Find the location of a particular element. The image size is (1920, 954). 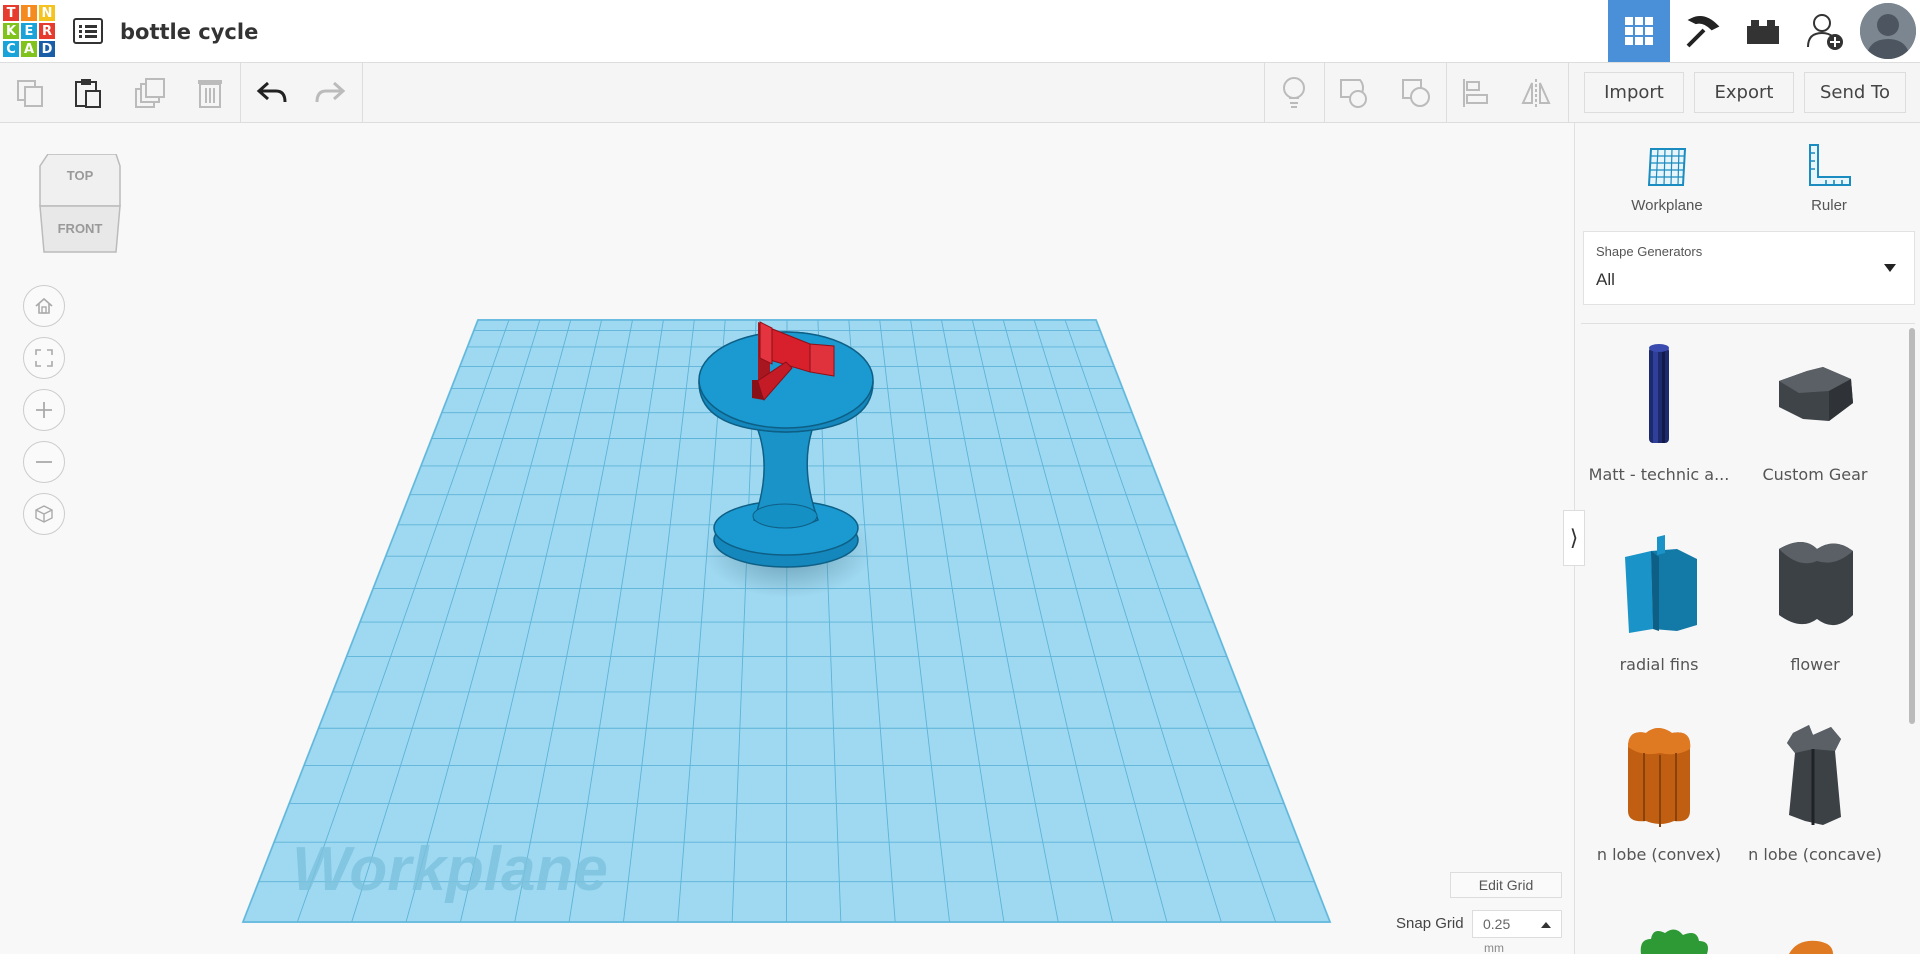

user-avatar-button is located at coordinates (1888, 31).